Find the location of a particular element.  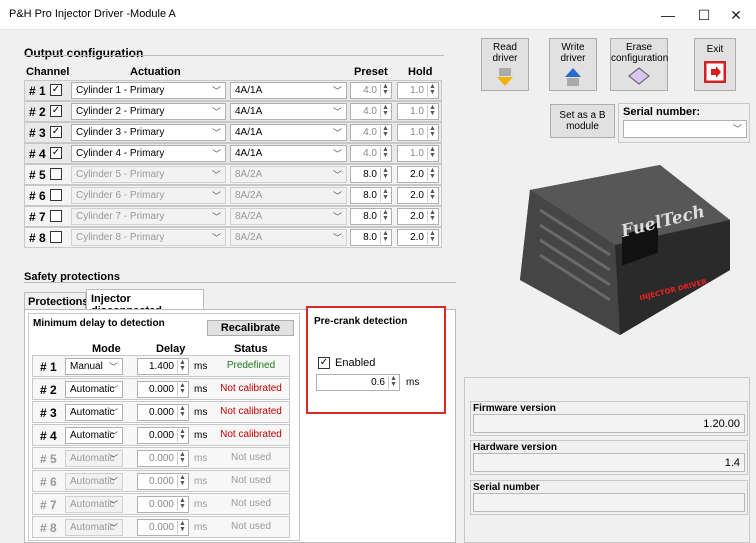

write-driver-button: Write driver is located at coordinates (573, 64).